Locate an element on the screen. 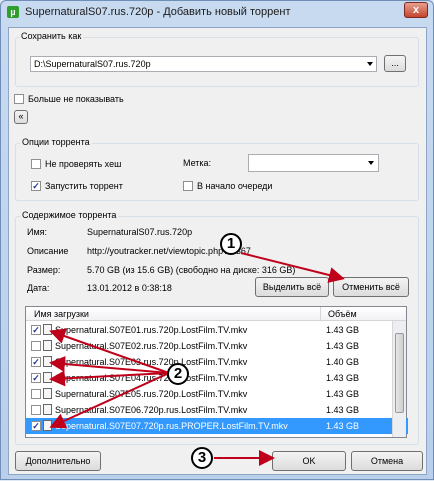 The height and width of the screenshot is (481, 434). torrent-options-label: Опции торрента is located at coordinates (56, 142).